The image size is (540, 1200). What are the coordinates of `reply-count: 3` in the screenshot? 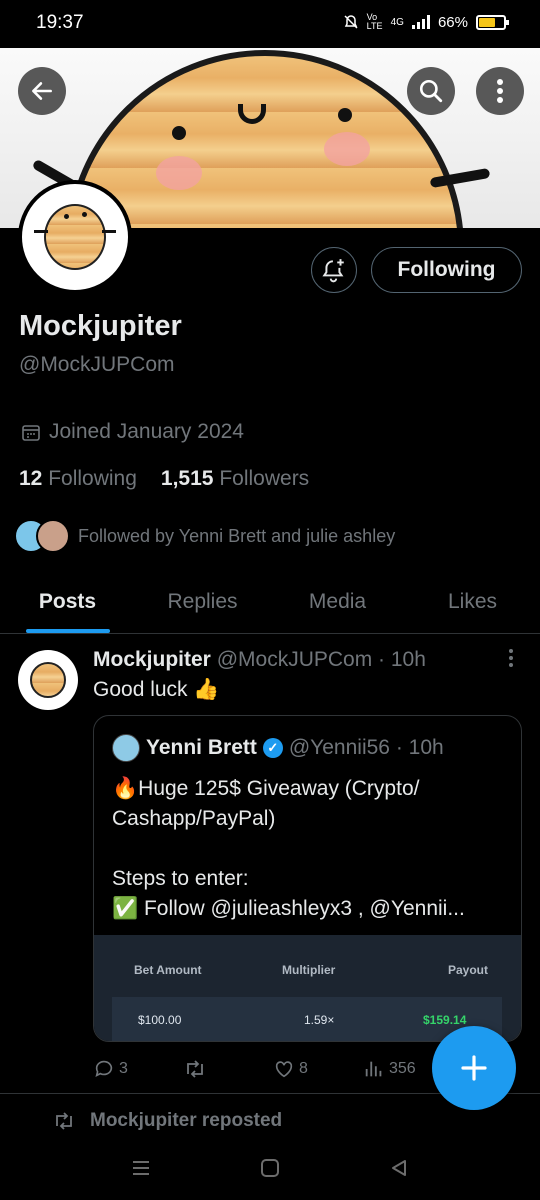 It's located at (123, 1068).